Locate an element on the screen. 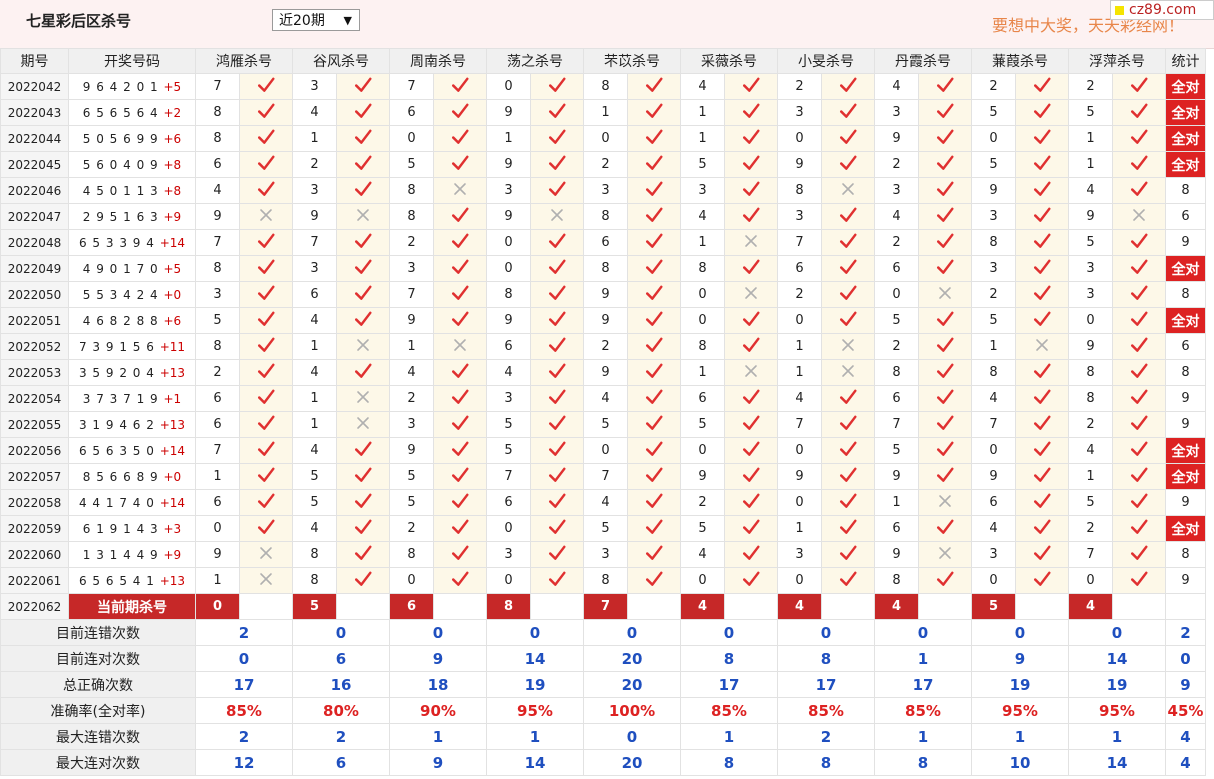 Image resolution: width=1214 pixels, height=779 pixels. kill-number-cell: 1 is located at coordinates (1090, 138).